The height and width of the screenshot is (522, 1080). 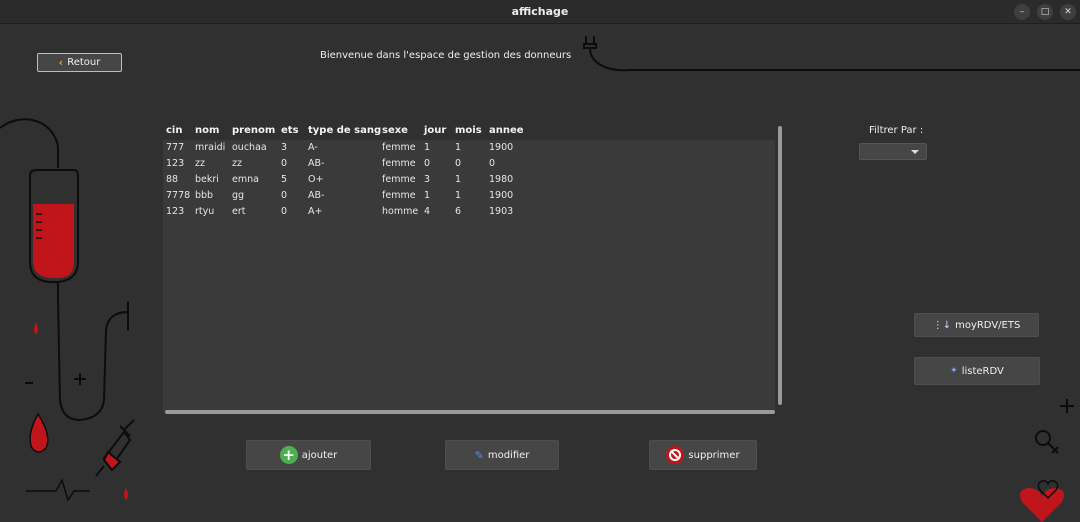 What do you see at coordinates (1048, 490) in the screenshot?
I see `heart-outline-icon` at bounding box center [1048, 490].